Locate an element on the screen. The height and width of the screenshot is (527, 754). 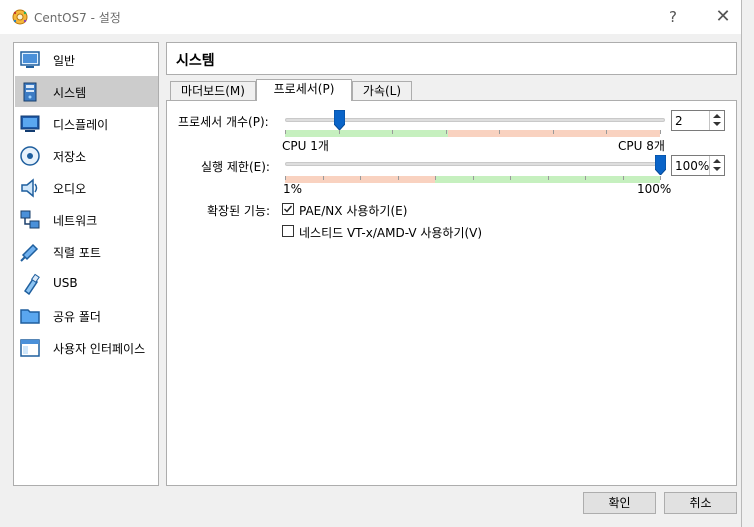
nested-vtx-checkbox is located at coordinates (288, 231).